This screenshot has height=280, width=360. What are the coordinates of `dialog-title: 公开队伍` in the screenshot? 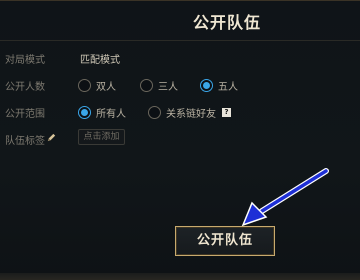 It's located at (227, 22).